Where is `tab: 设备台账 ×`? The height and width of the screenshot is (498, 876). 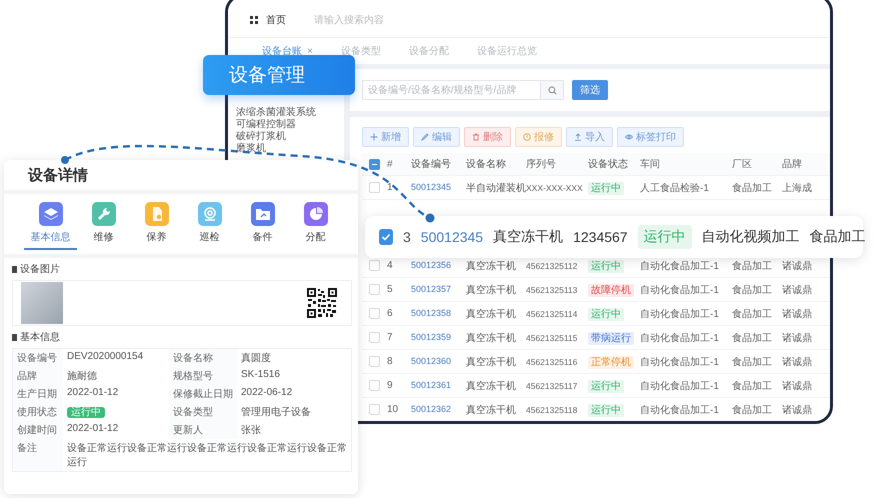 tab: 设备台账 × is located at coordinates (287, 51).